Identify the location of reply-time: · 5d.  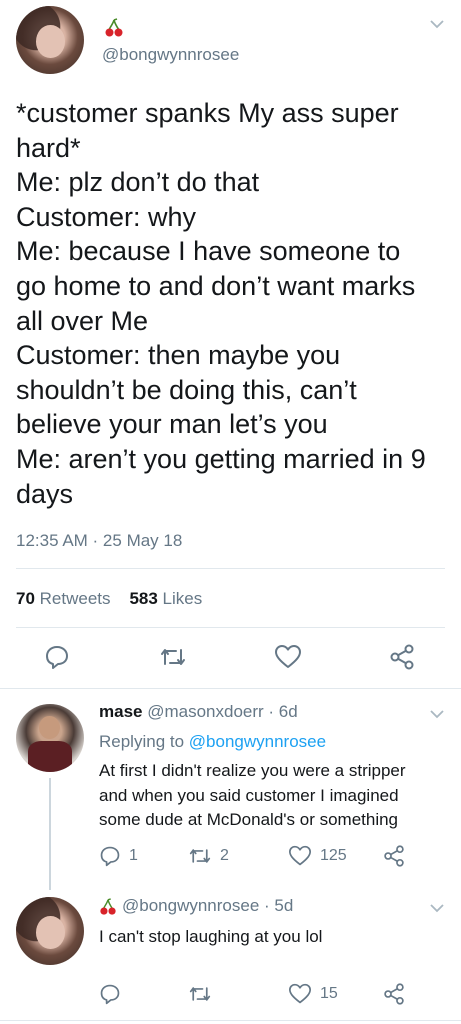
(279, 905).